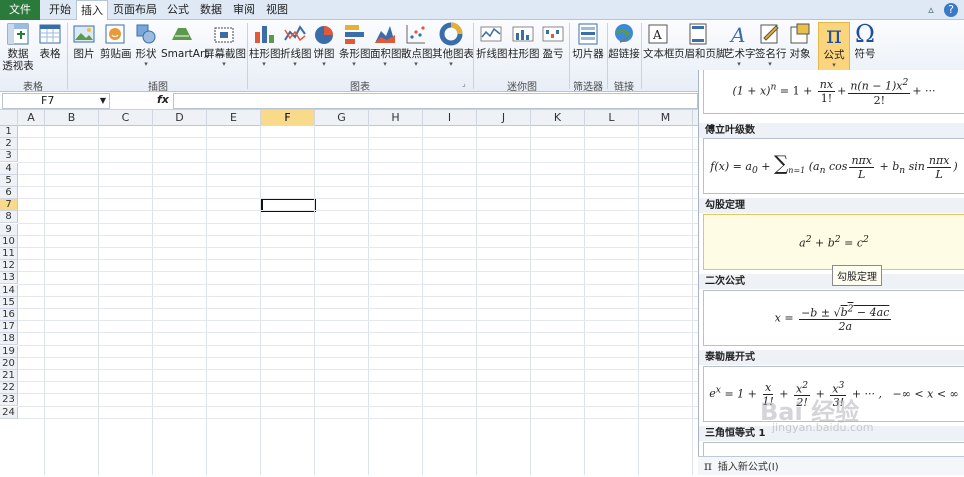 The height and width of the screenshot is (477, 964). I want to click on slicer-button: 切片器, so click(588, 41).